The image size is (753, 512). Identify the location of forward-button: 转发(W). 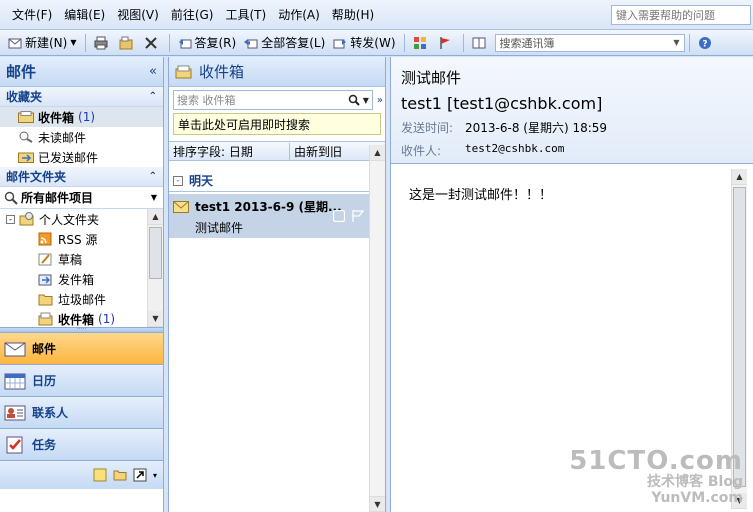
(364, 43).